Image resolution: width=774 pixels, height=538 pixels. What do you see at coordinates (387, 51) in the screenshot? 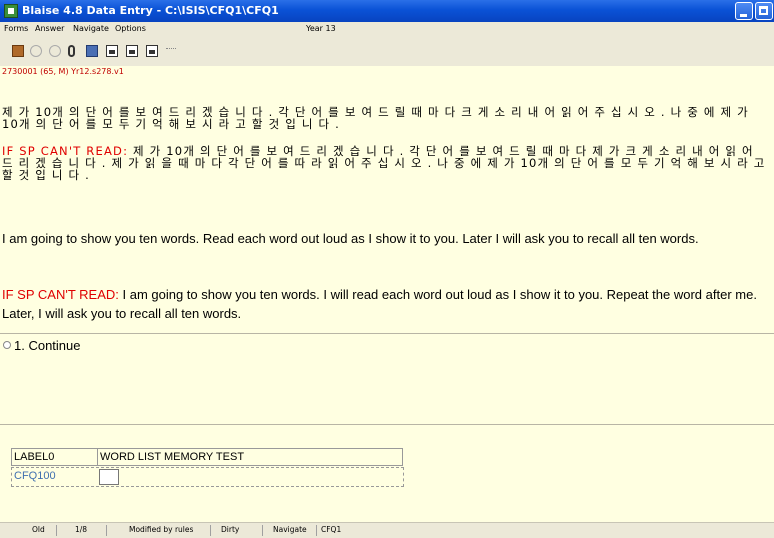
I see `toolbar` at bounding box center [387, 51].